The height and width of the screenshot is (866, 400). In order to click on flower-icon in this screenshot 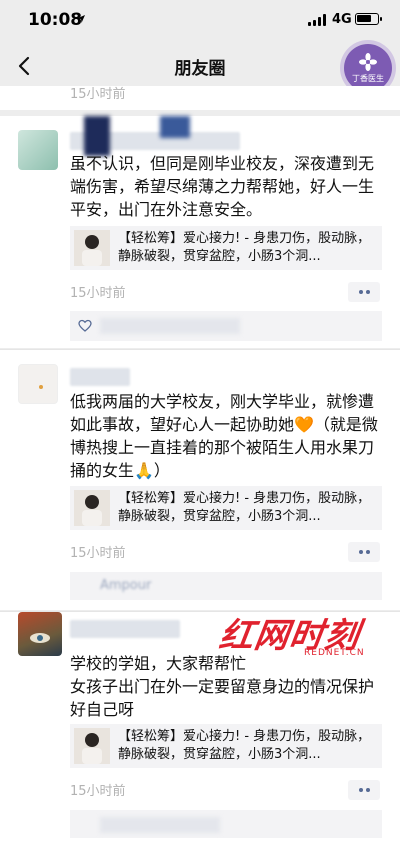, I will do `click(368, 62)`.